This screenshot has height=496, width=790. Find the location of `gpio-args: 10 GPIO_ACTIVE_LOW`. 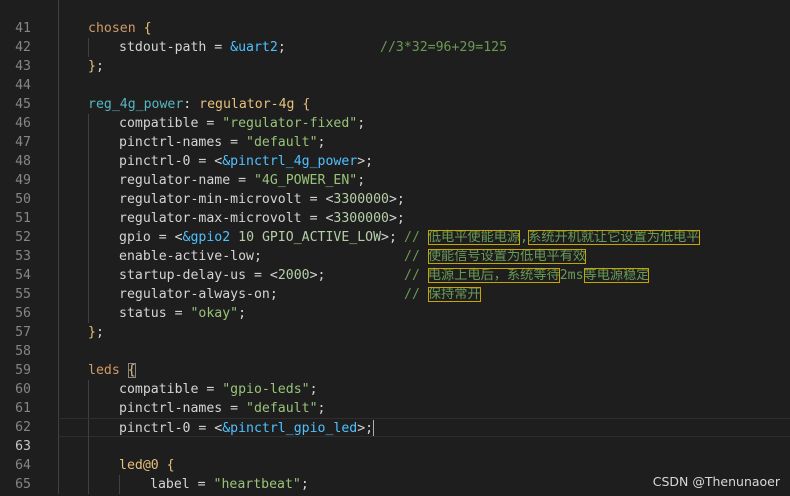

gpio-args: 10 GPIO_ACTIVE_LOW is located at coordinates (310, 237).